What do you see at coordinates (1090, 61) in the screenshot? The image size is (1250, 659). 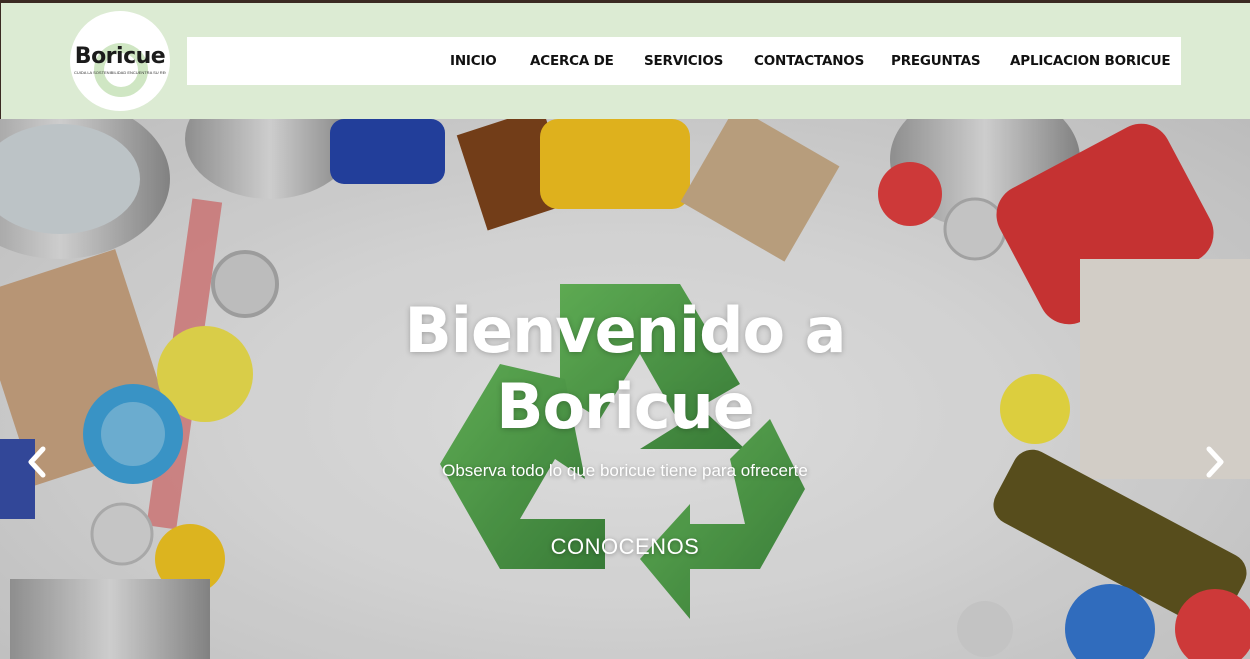 I see `nav-item-aplicacion-boricue: APLICACION BORICUE` at bounding box center [1090, 61].